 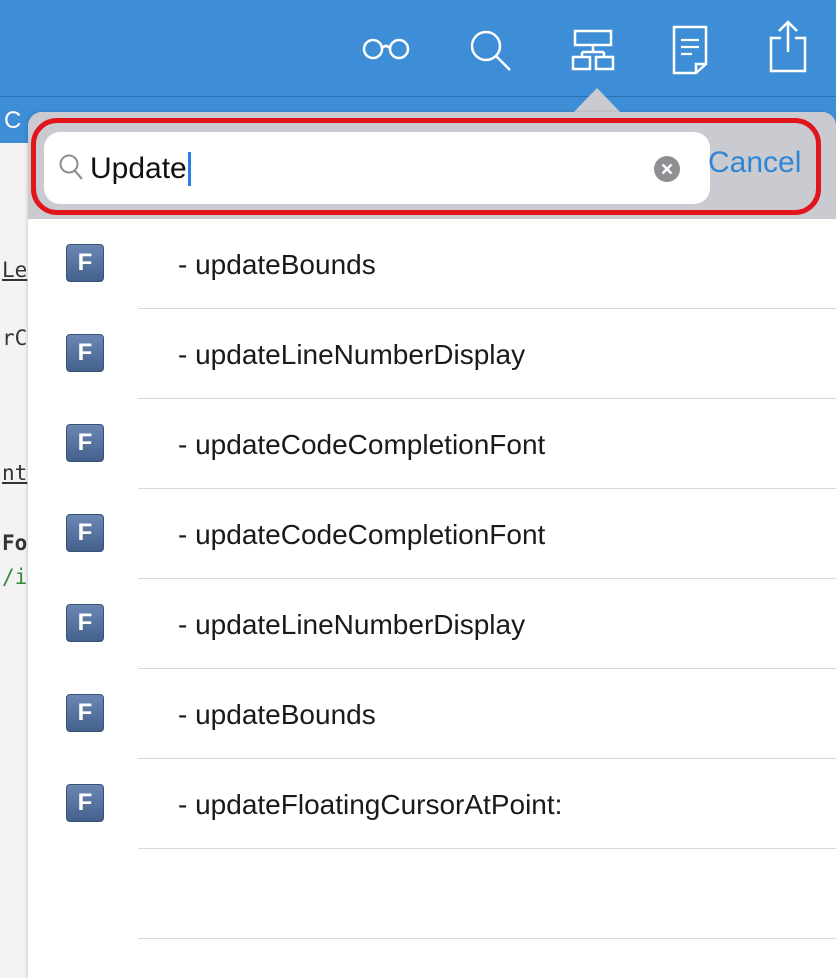 What do you see at coordinates (15, 338) in the screenshot?
I see `code-fragment: rC` at bounding box center [15, 338].